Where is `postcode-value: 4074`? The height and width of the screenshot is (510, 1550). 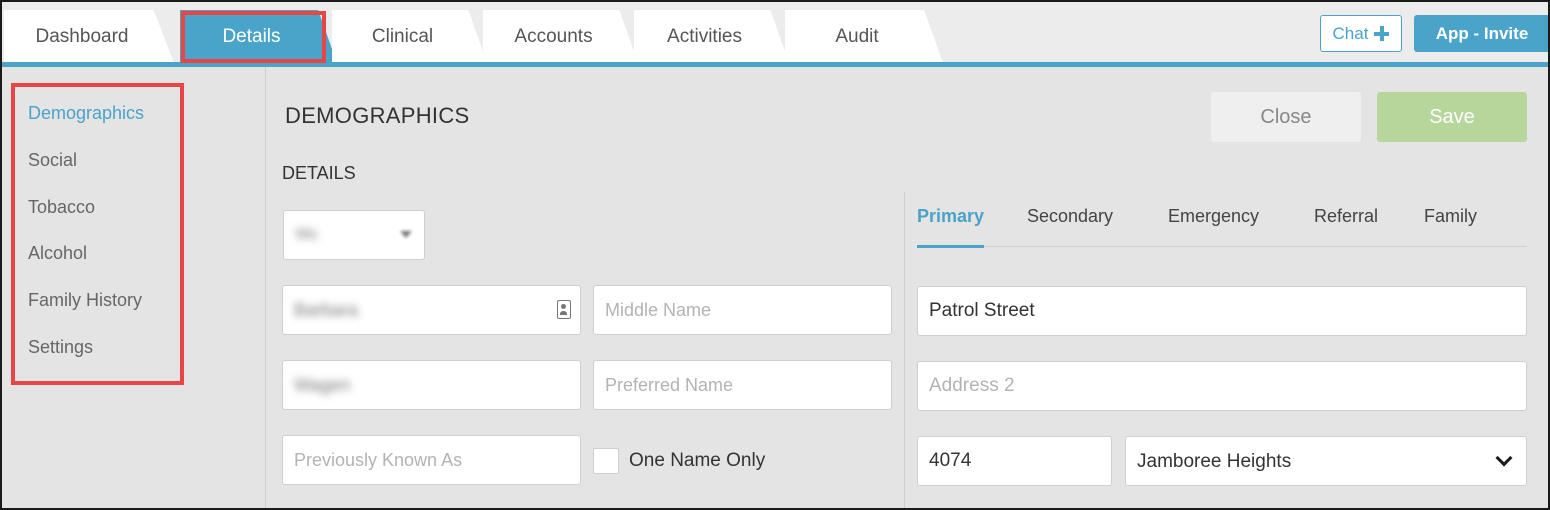
postcode-value: 4074 is located at coordinates (950, 460).